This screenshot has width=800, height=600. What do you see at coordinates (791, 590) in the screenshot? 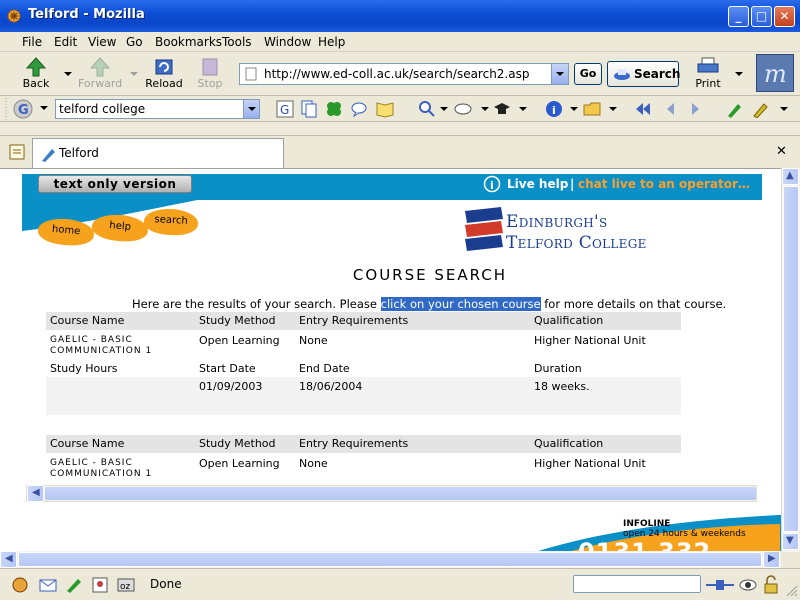
I see `resize-grip-icon` at bounding box center [791, 590].